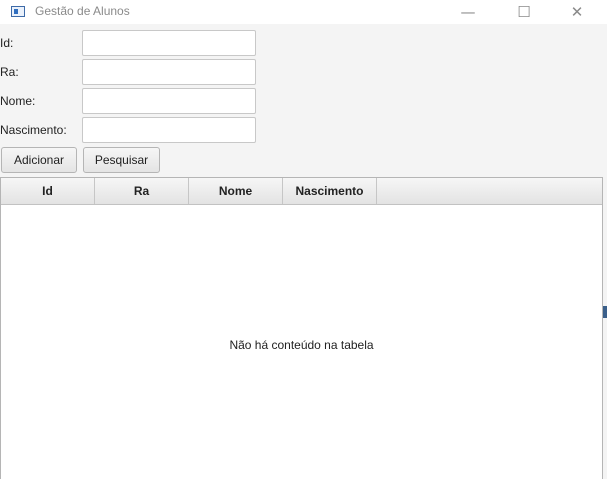 This screenshot has height=479, width=607. What do you see at coordinates (169, 72) in the screenshot?
I see `ra-field` at bounding box center [169, 72].